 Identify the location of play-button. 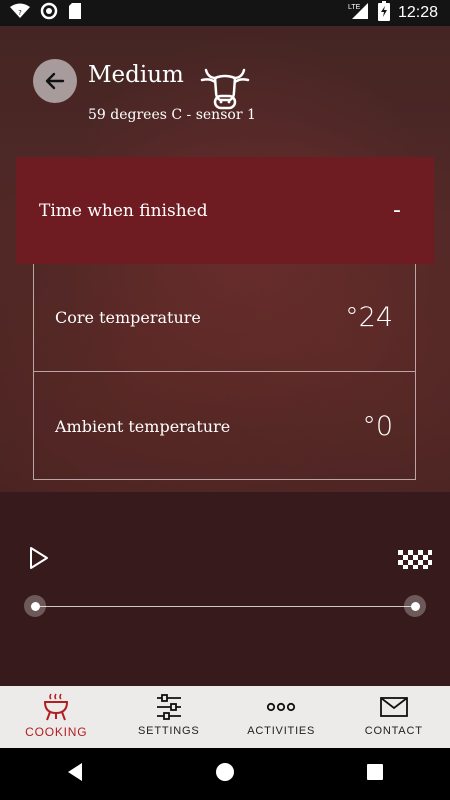
(39, 560).